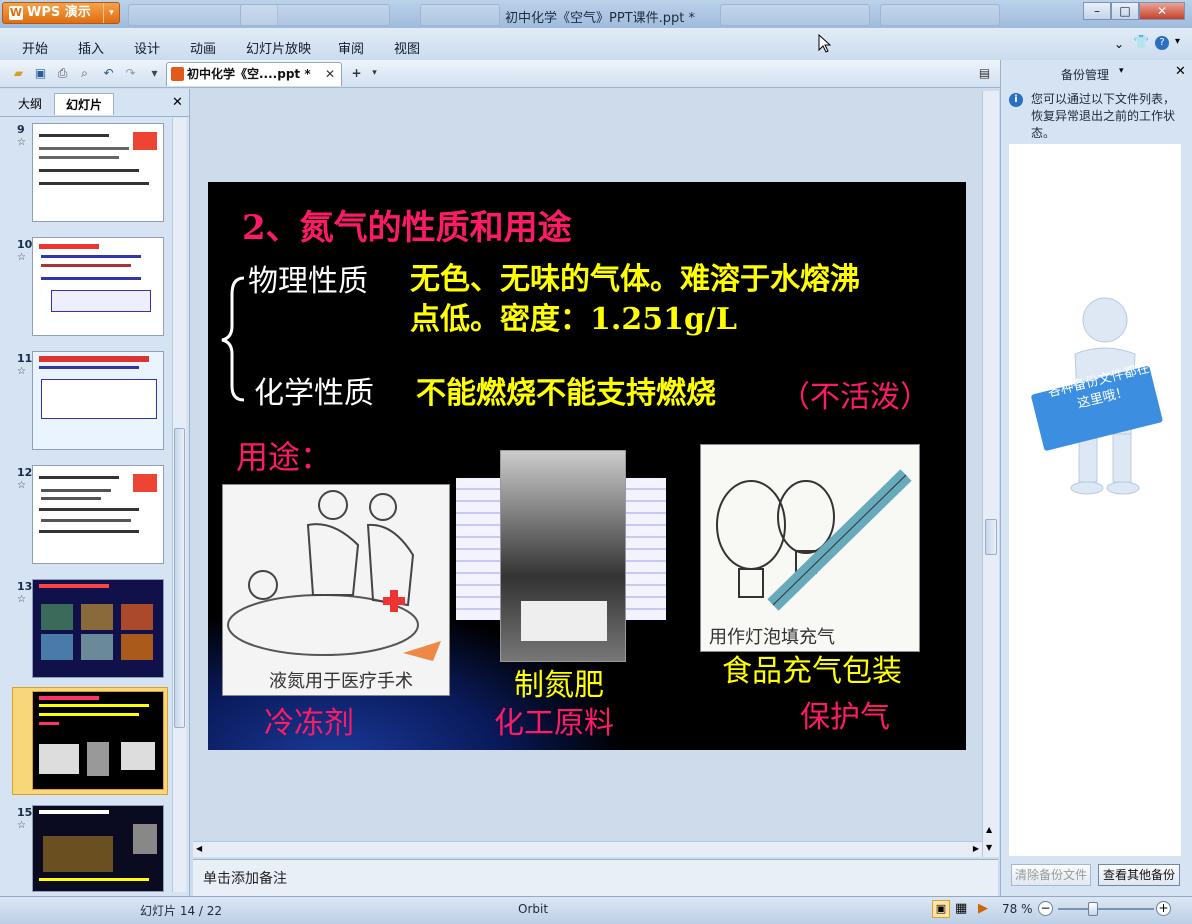 This screenshot has width=1192, height=924. Describe the element at coordinates (983, 908) in the screenshot. I see `slideshow-view-icon: ▶` at that location.